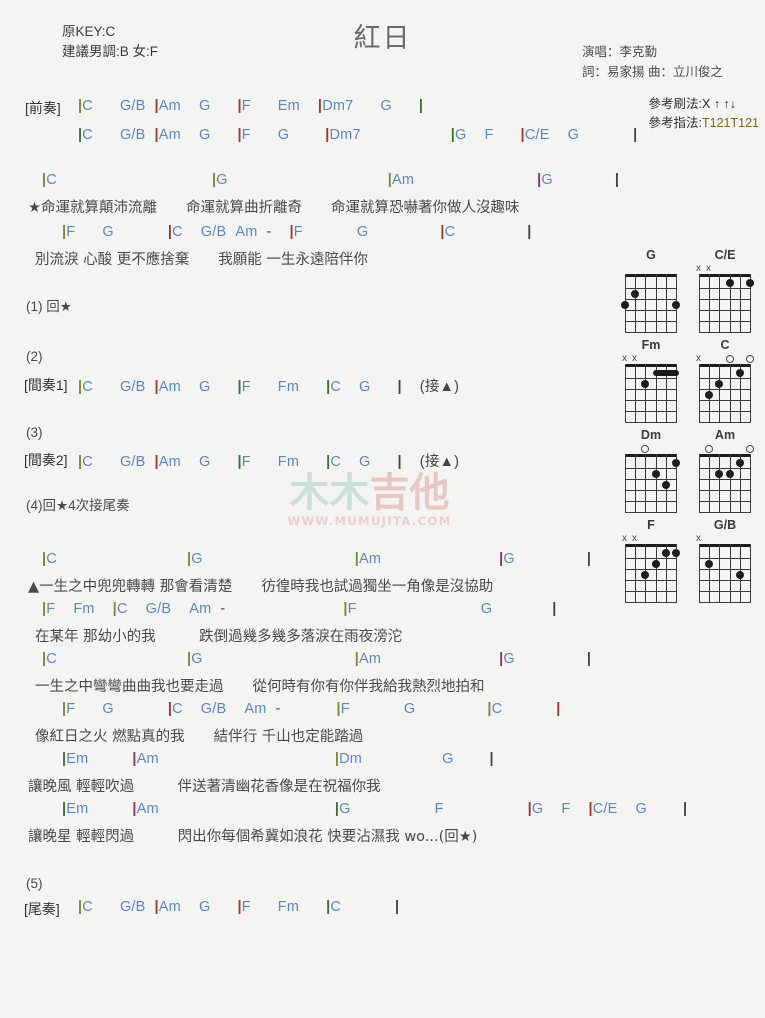  I want to click on reference-patterns: 參考刷法:X ↑ ↑↓ 參考指法:T121T121, so click(704, 114).